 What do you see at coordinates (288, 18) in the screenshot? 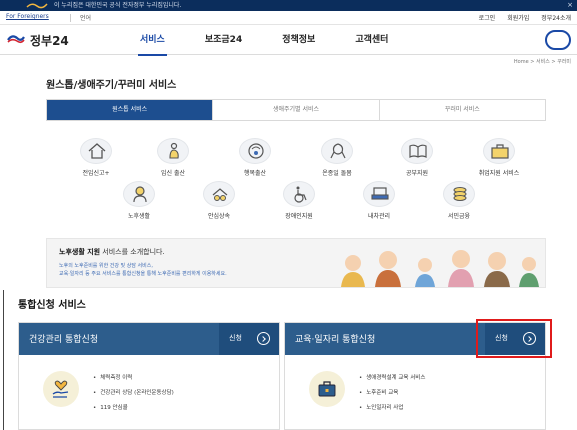
I see `utility-bar: For Foreigners 언어 로그인 회원가입 정부24소개` at bounding box center [288, 18].